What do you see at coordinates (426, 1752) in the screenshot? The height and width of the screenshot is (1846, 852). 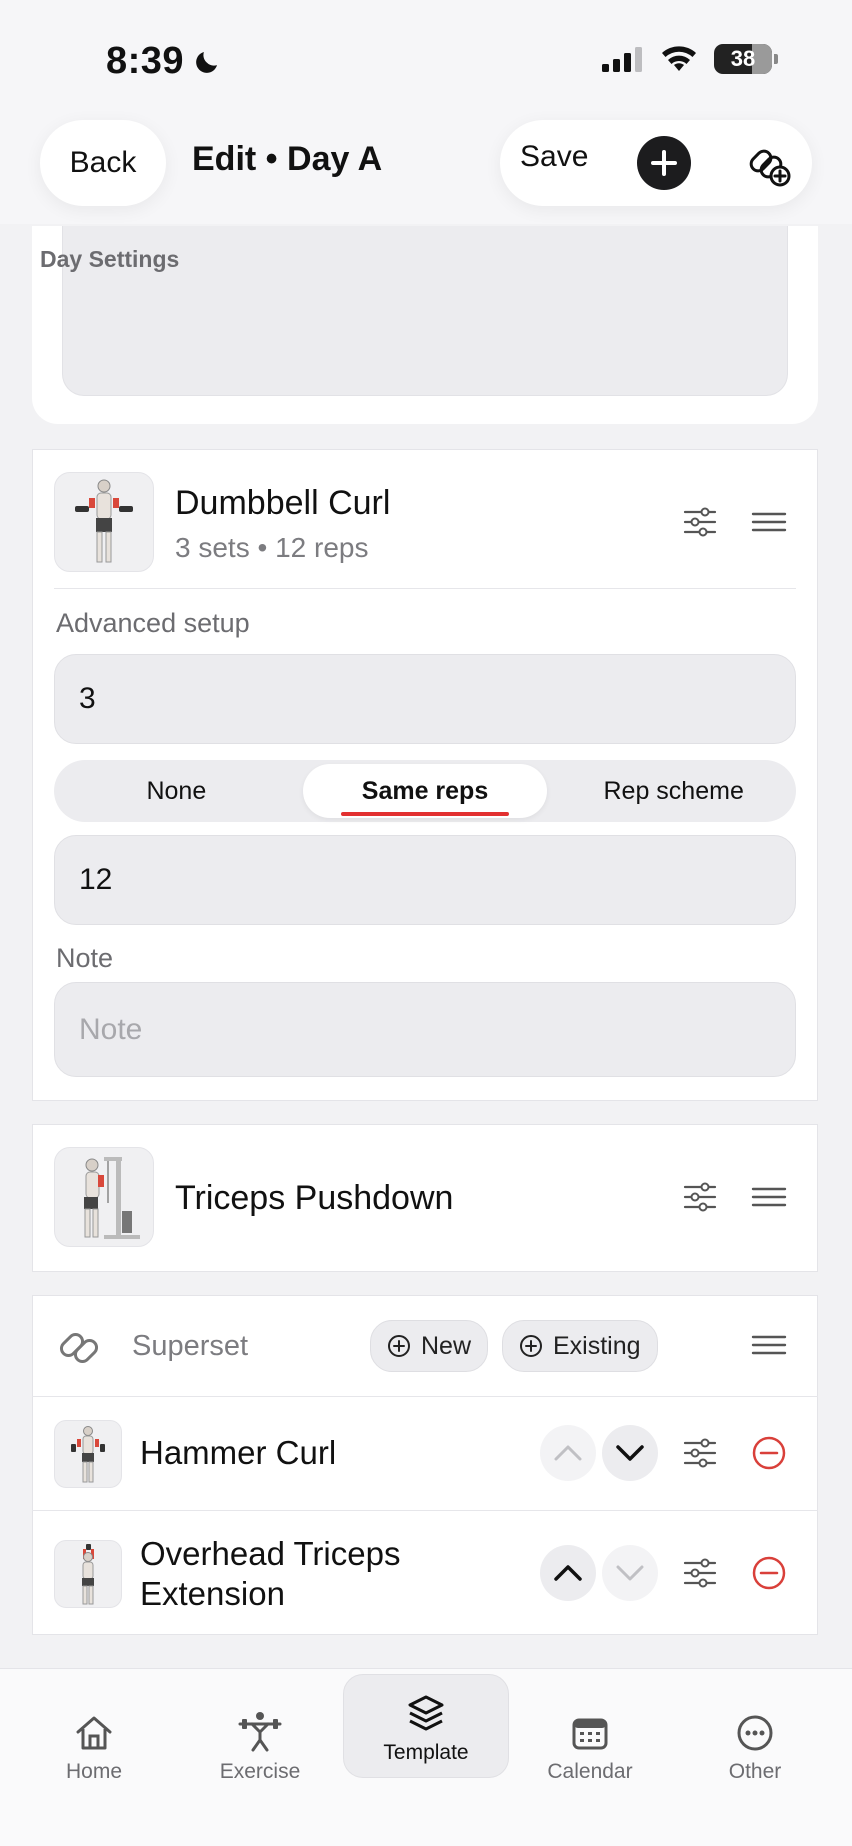 I see `tab-template-label: Template` at bounding box center [426, 1752].